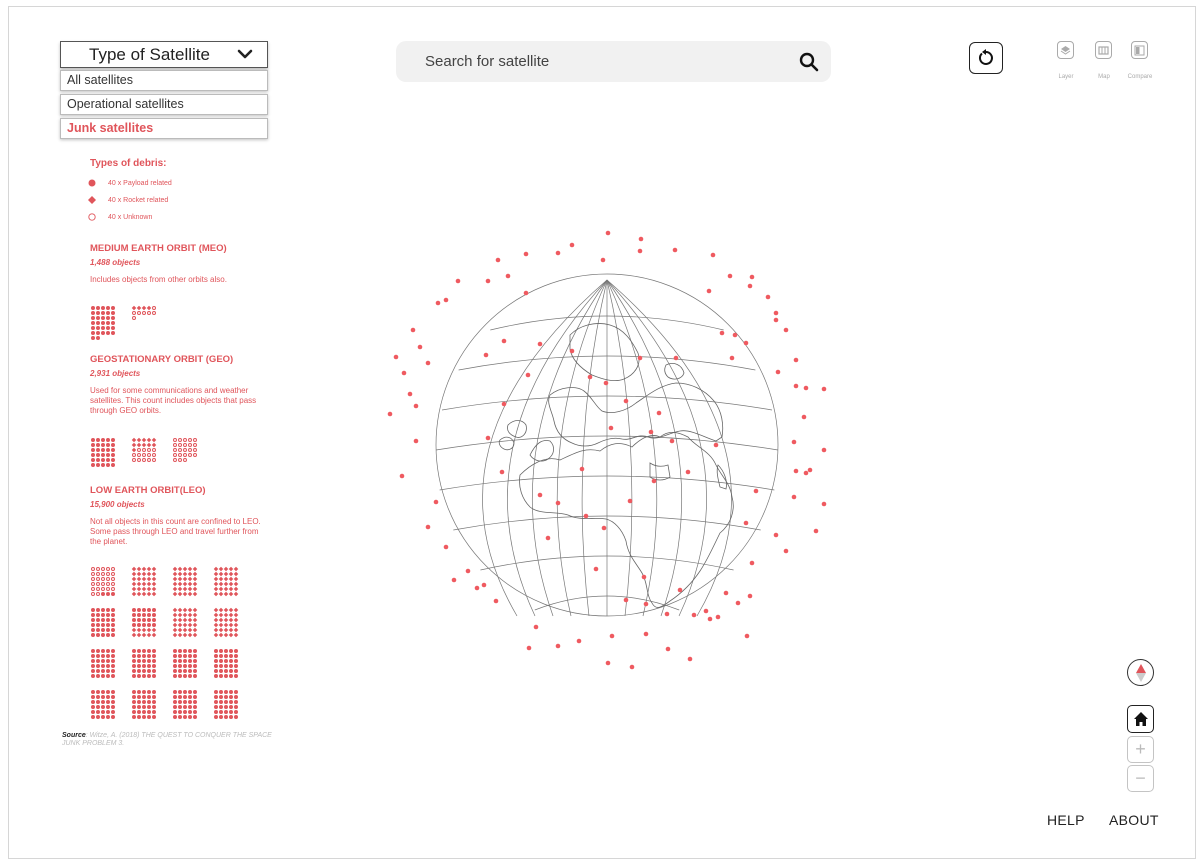 This screenshot has width=1203, height=861. I want to click on search-input: Search for satellite, so click(487, 61).